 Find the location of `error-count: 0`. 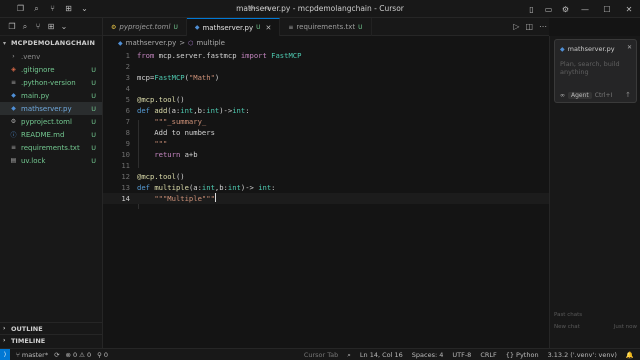

error-count: 0 is located at coordinates (75, 354).